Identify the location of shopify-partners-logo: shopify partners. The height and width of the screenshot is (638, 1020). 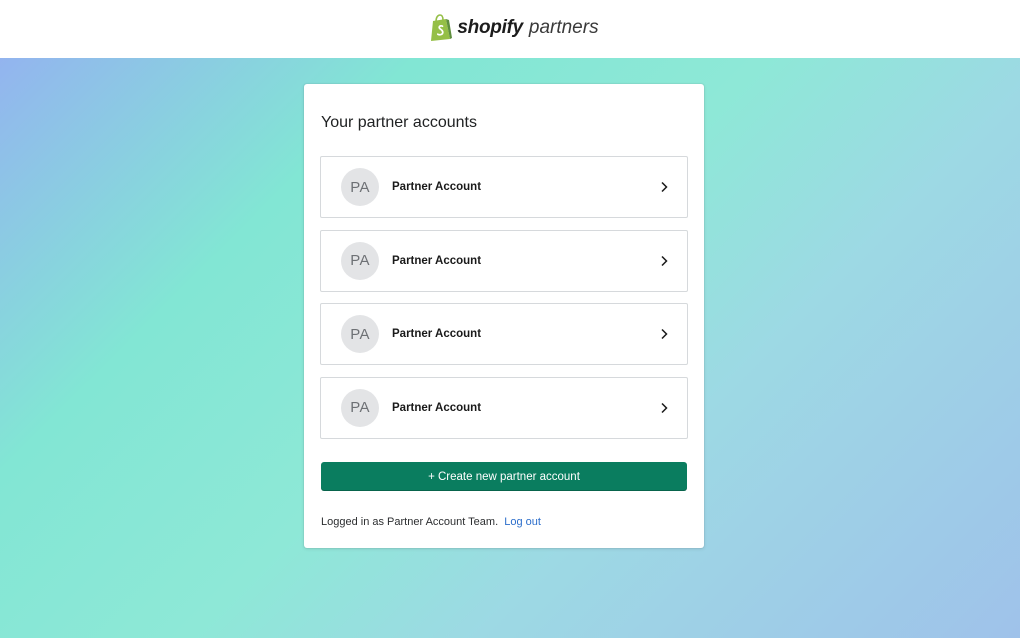
(514, 28).